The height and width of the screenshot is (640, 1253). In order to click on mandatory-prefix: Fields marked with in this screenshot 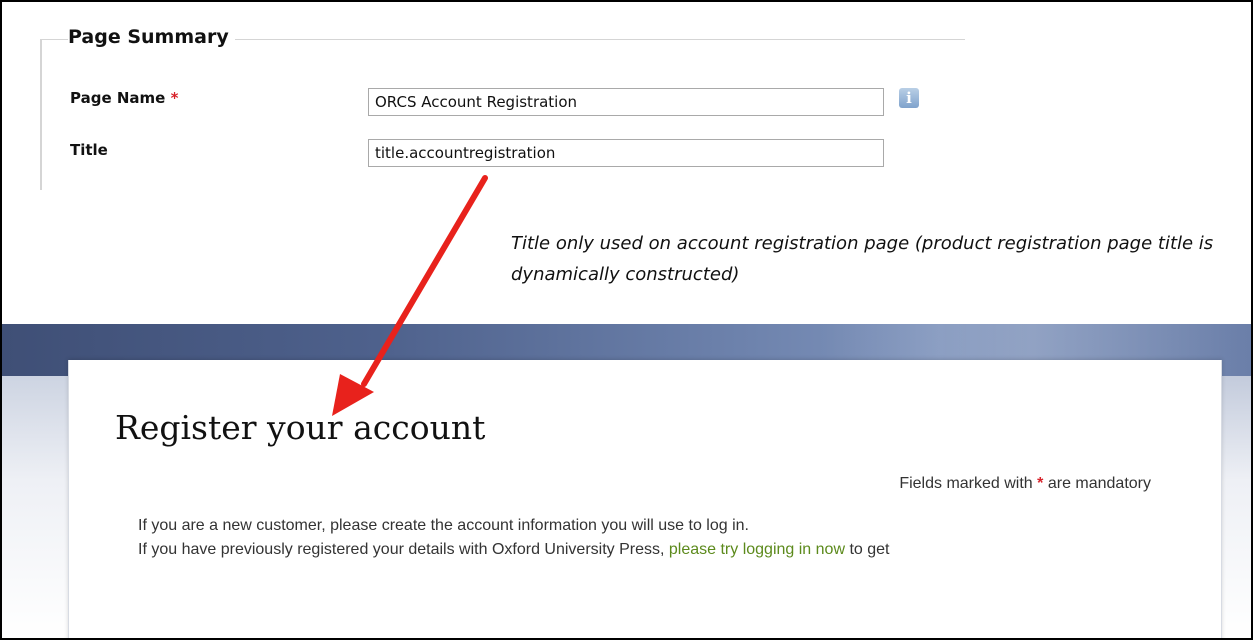, I will do `click(968, 483)`.